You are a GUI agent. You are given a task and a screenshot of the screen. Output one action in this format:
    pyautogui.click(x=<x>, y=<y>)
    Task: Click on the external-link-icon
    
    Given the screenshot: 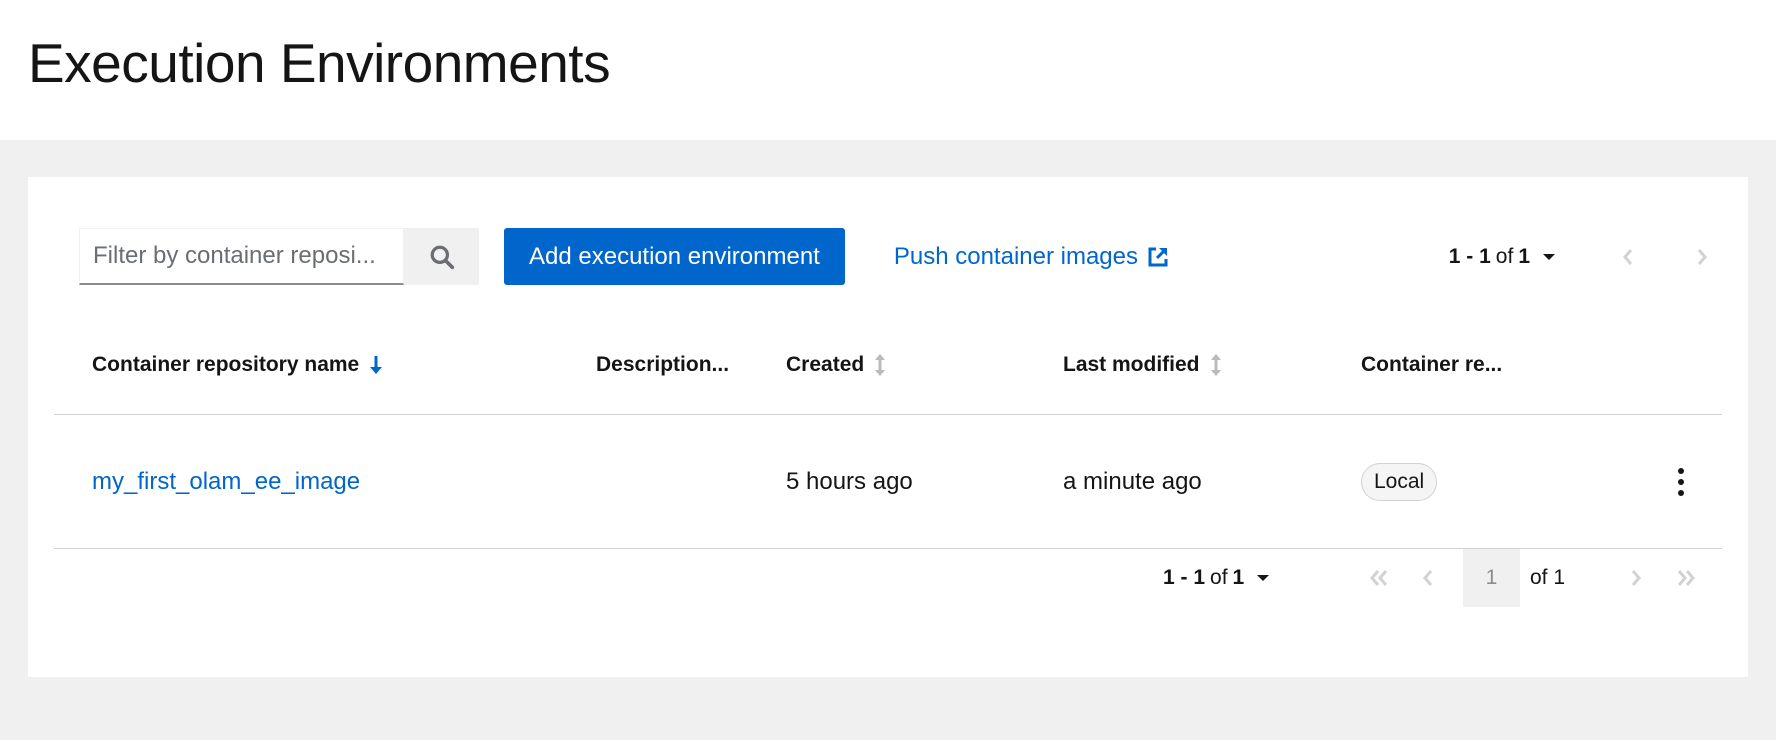 What is the action you would take?
    pyautogui.click(x=1158, y=257)
    